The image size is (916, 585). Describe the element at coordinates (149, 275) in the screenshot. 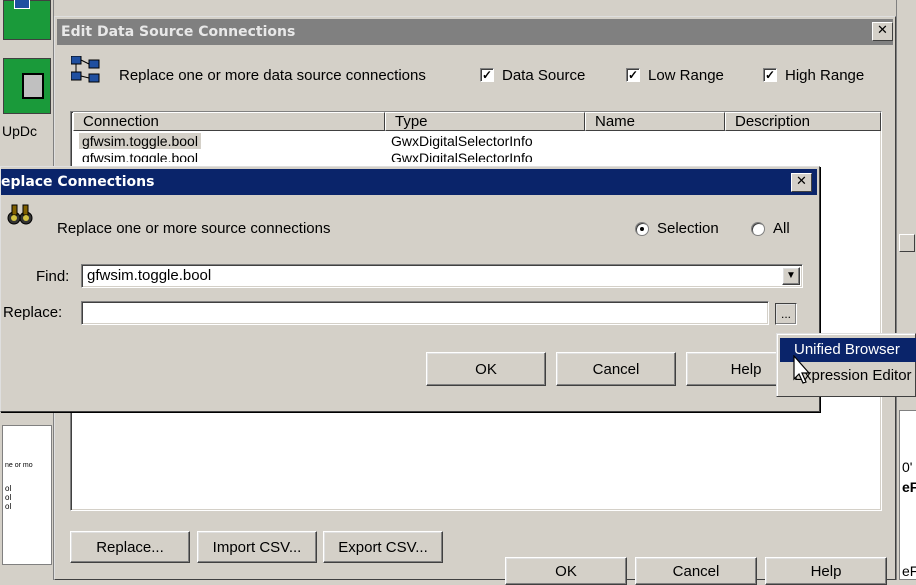

I see `find-value: gfwsim.toggle.bool` at that location.